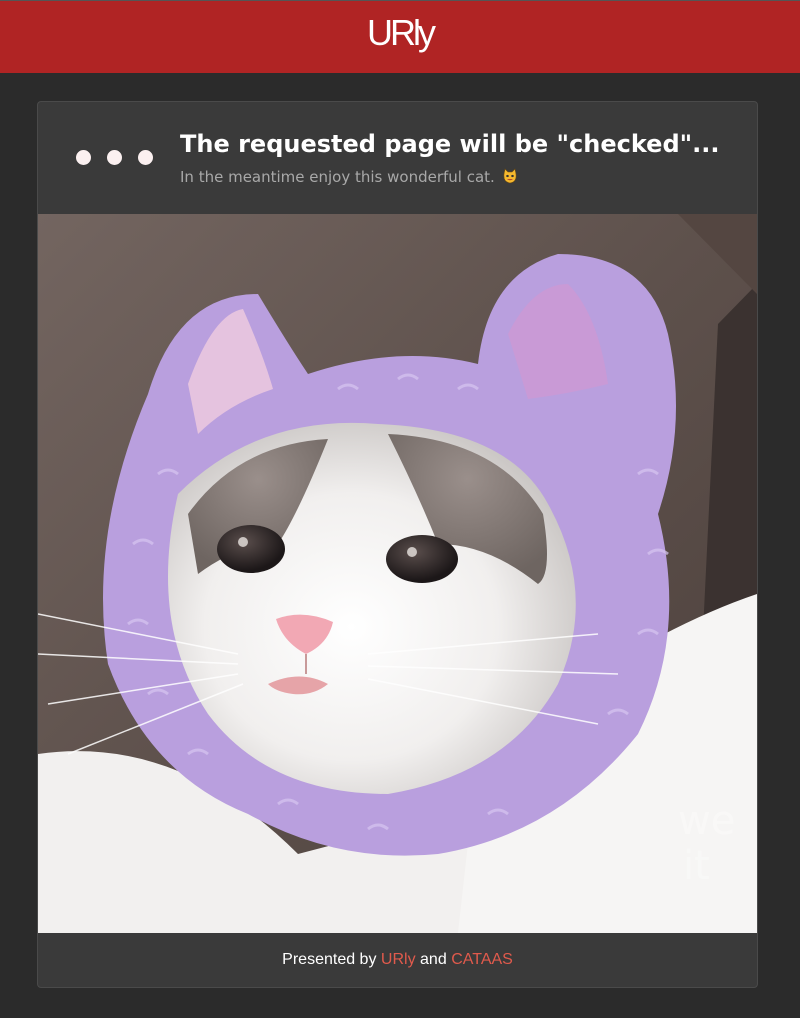 This screenshot has height=1018, width=800. I want to click on footer-credits: Presented by URly and CATAAS, so click(397, 960).